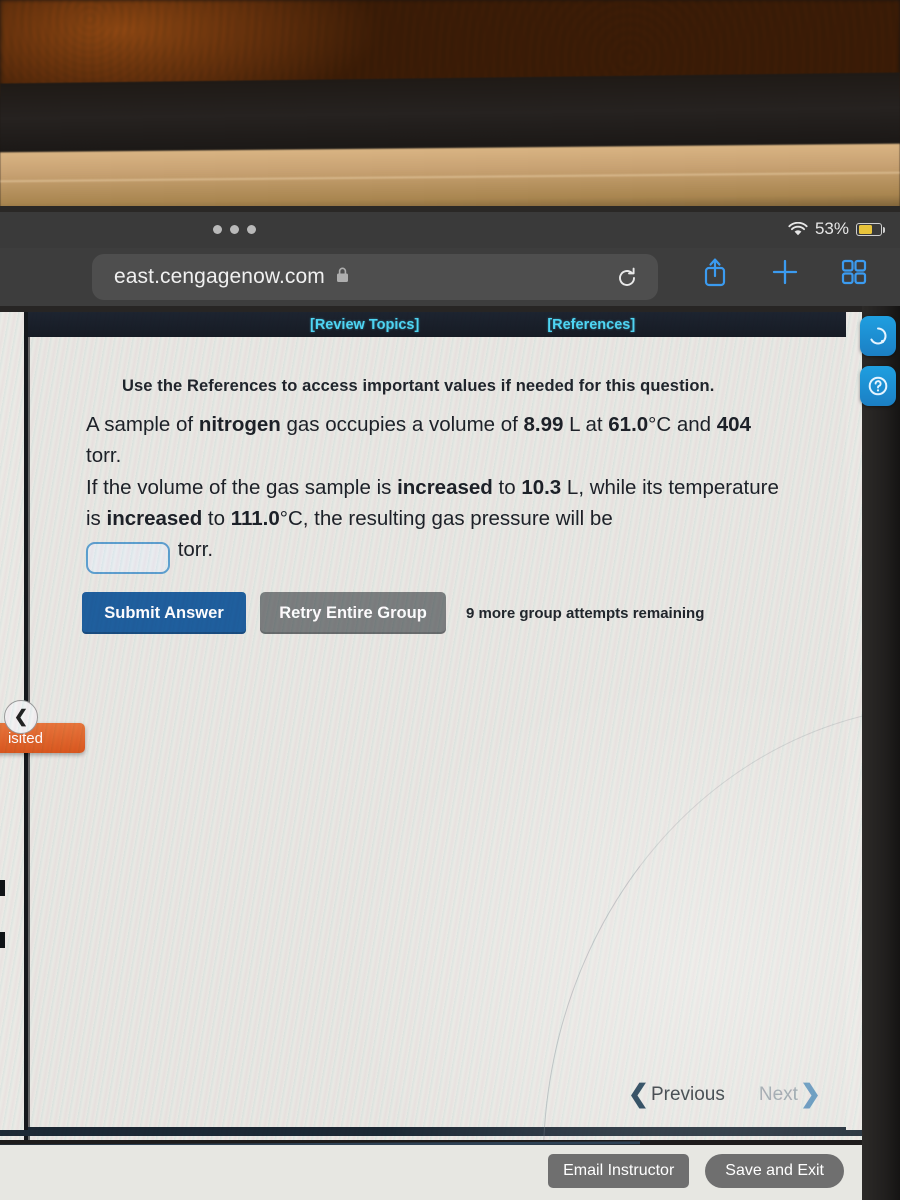 The height and width of the screenshot is (1200, 900). Describe the element at coordinates (154, 518) in the screenshot. I see `temperature-change-word: increased` at that location.